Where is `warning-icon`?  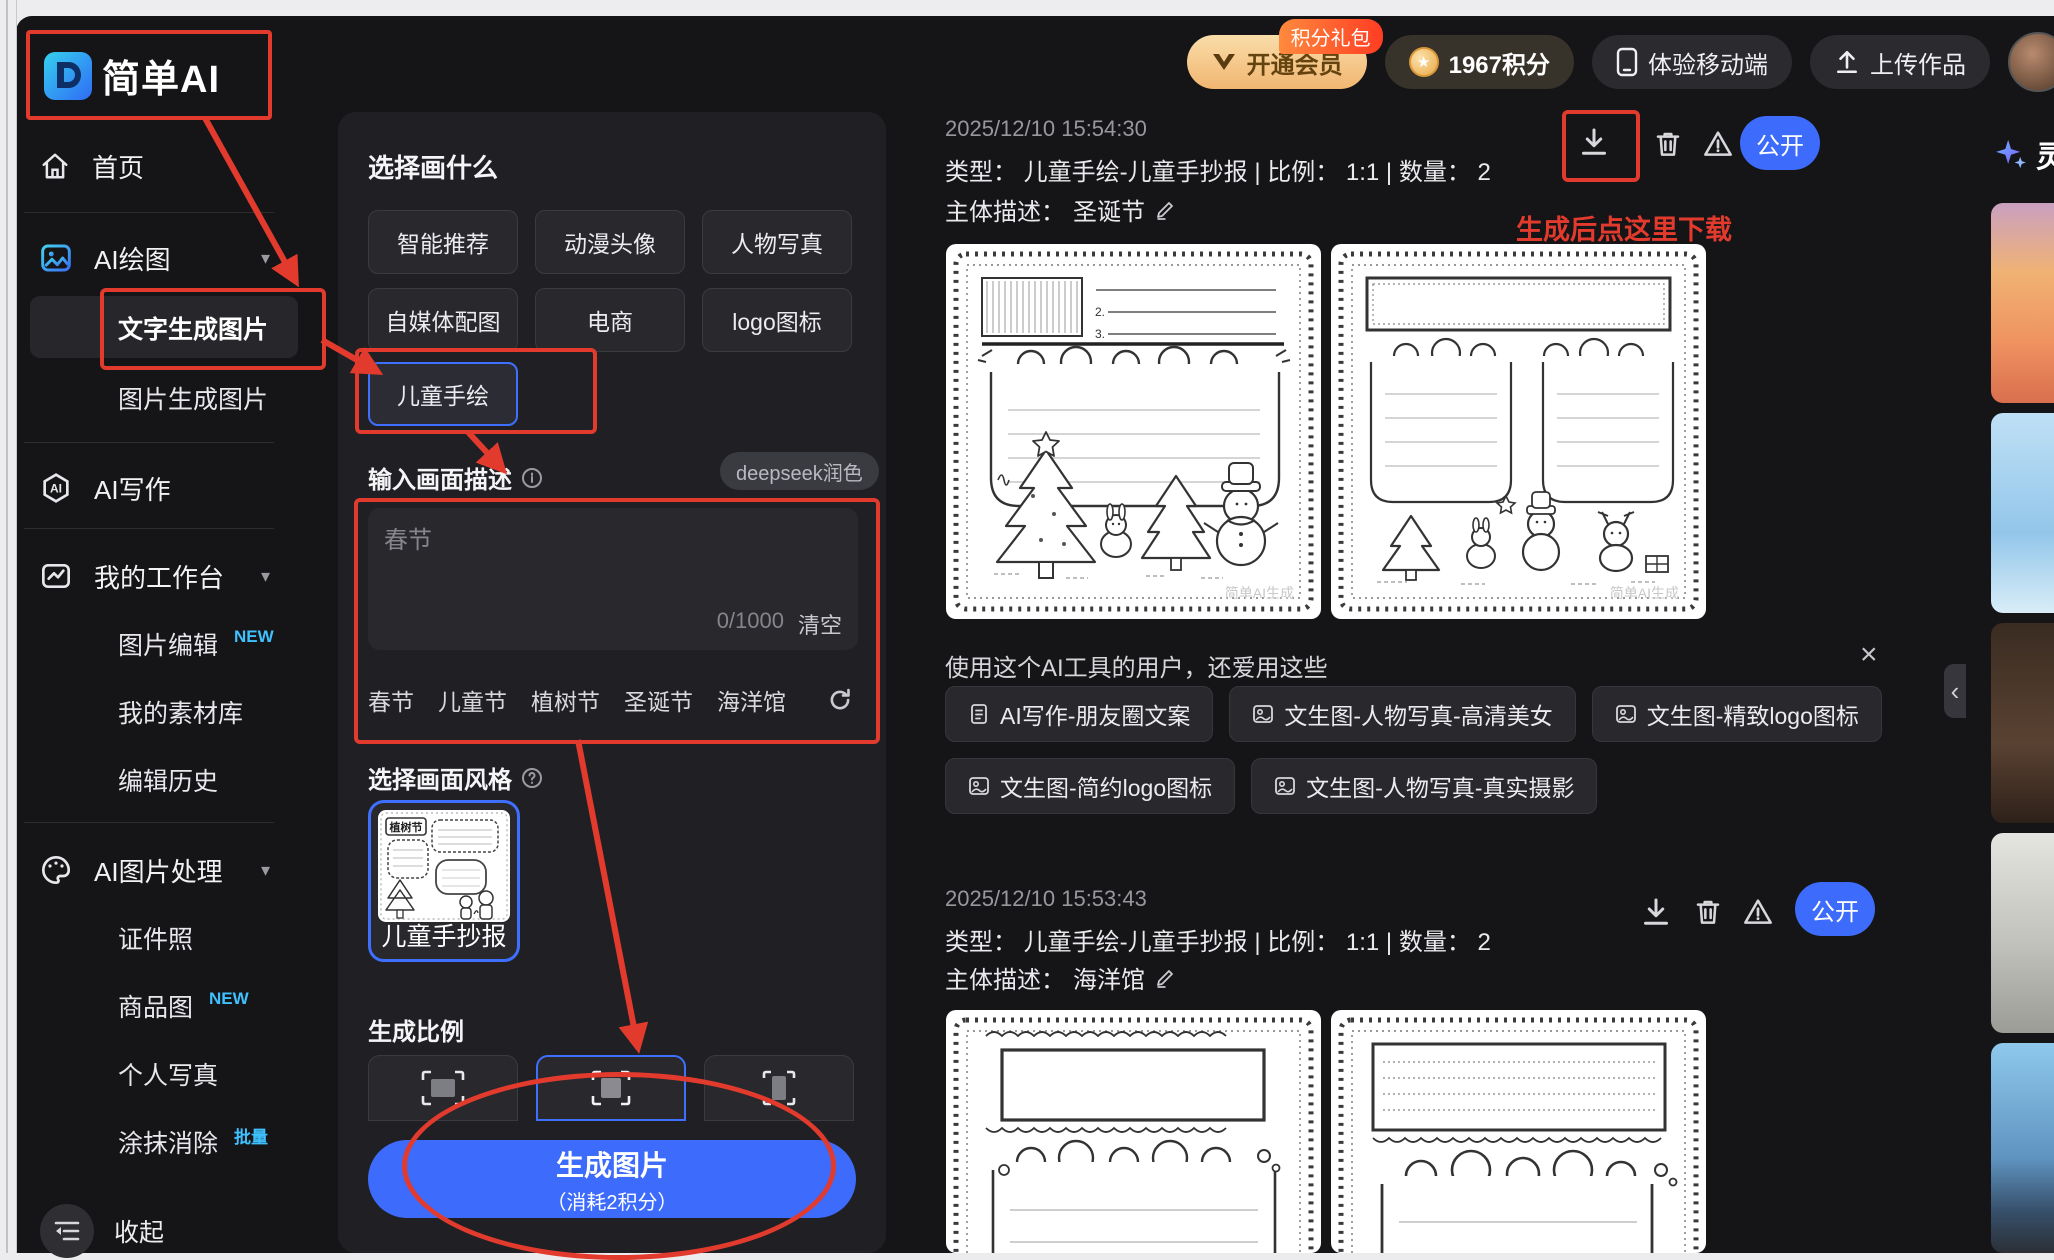
warning-icon is located at coordinates (1718, 143).